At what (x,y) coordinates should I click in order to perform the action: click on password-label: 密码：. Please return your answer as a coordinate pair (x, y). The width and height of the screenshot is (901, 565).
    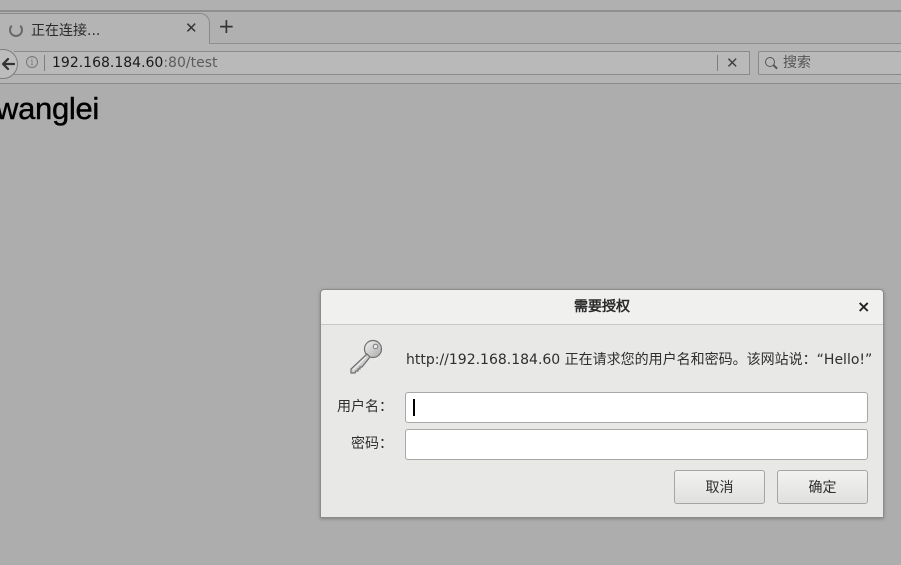
    Looking at the image, I should click on (372, 444).